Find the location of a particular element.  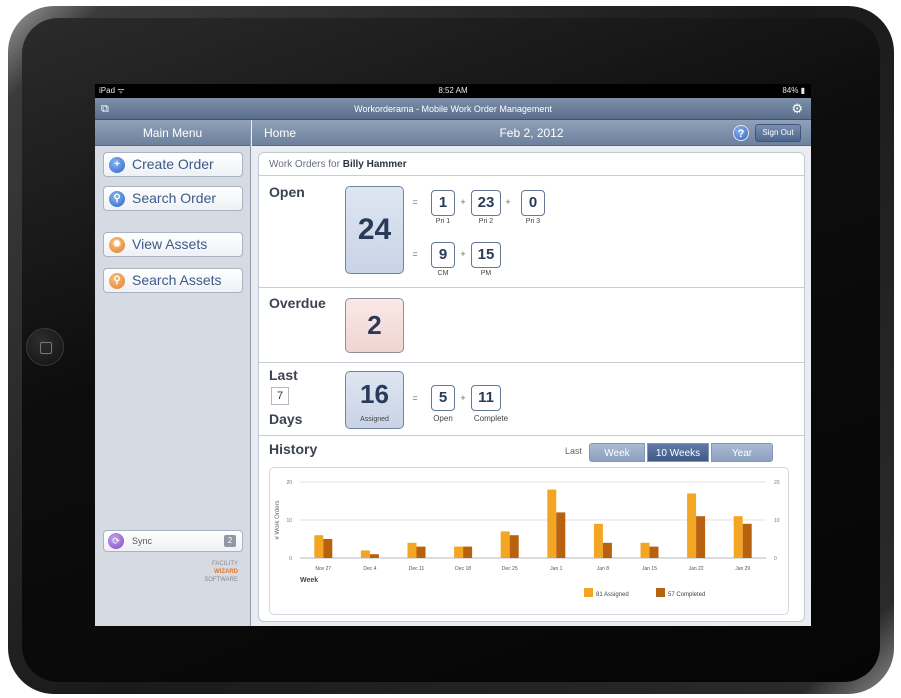

create-order-button: + Create Order is located at coordinates (173, 164).